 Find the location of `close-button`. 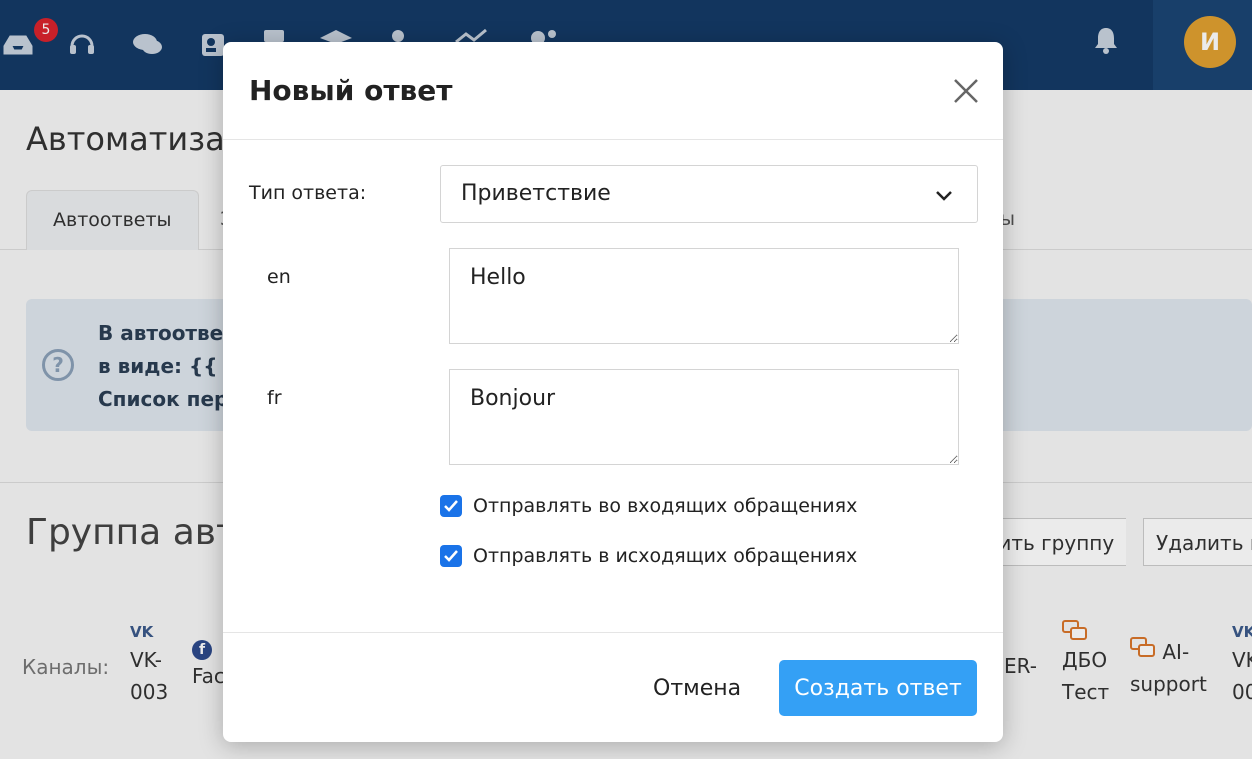

close-button is located at coordinates (966, 91).